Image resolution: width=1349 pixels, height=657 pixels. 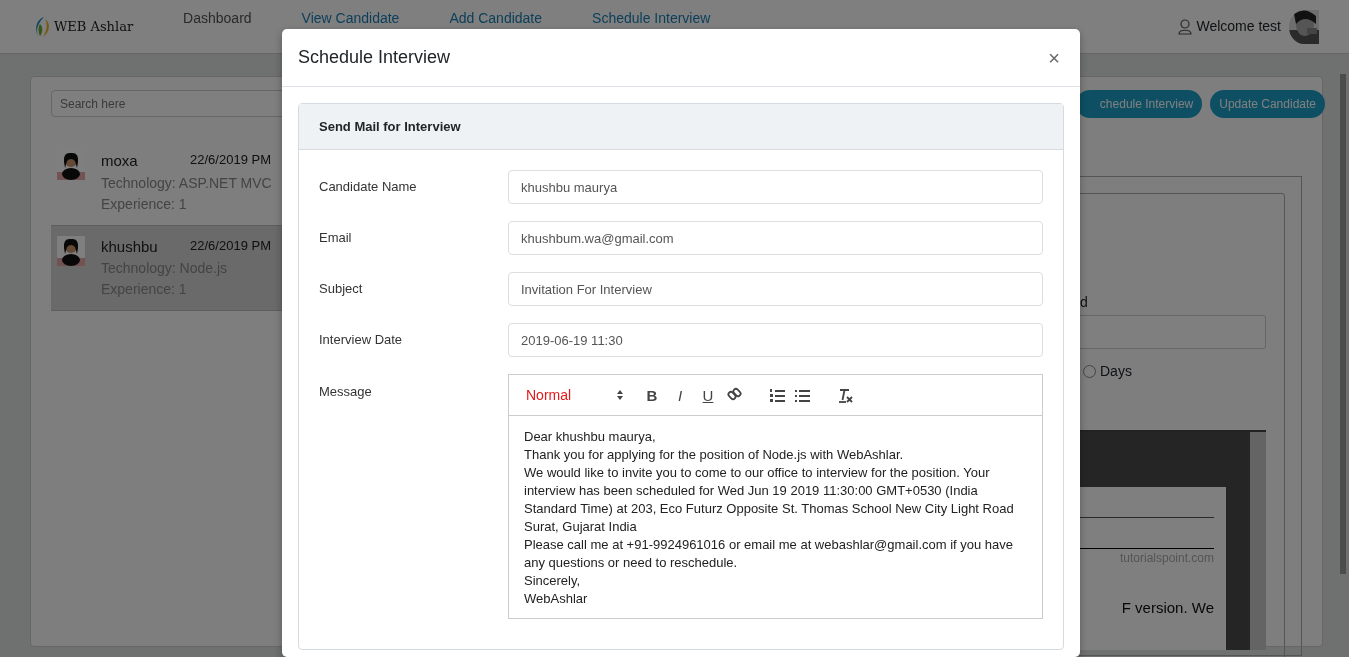 What do you see at coordinates (681, 127) in the screenshot?
I see `card-header: Send Mail for Interview` at bounding box center [681, 127].